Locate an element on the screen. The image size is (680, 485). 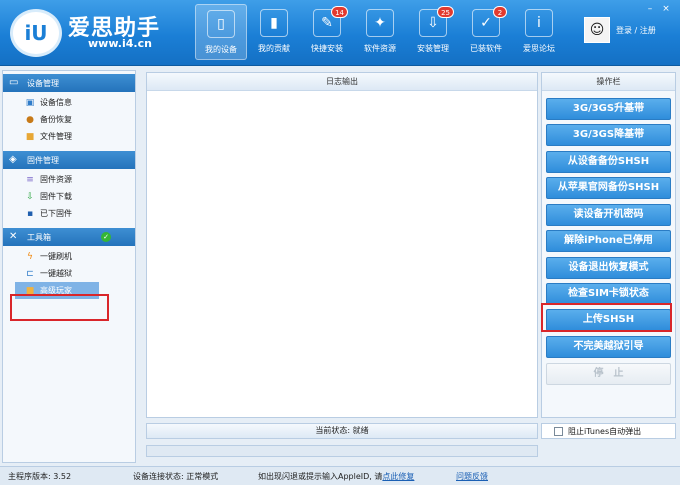
user-icon: ● is located at coordinates (30, 119).